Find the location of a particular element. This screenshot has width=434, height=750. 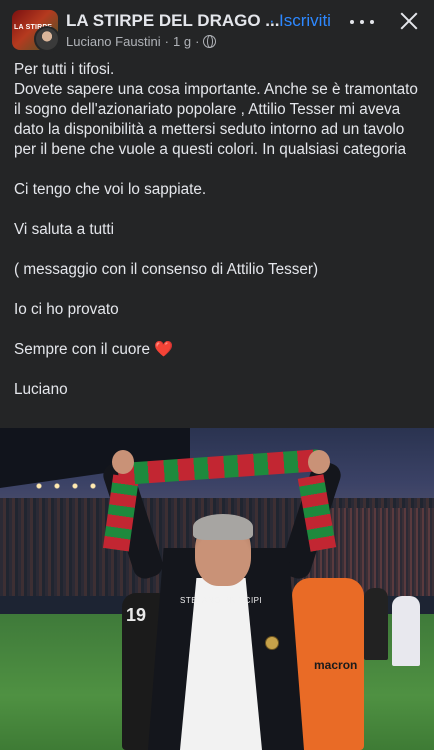

photo-official is located at coordinates (406, 631).